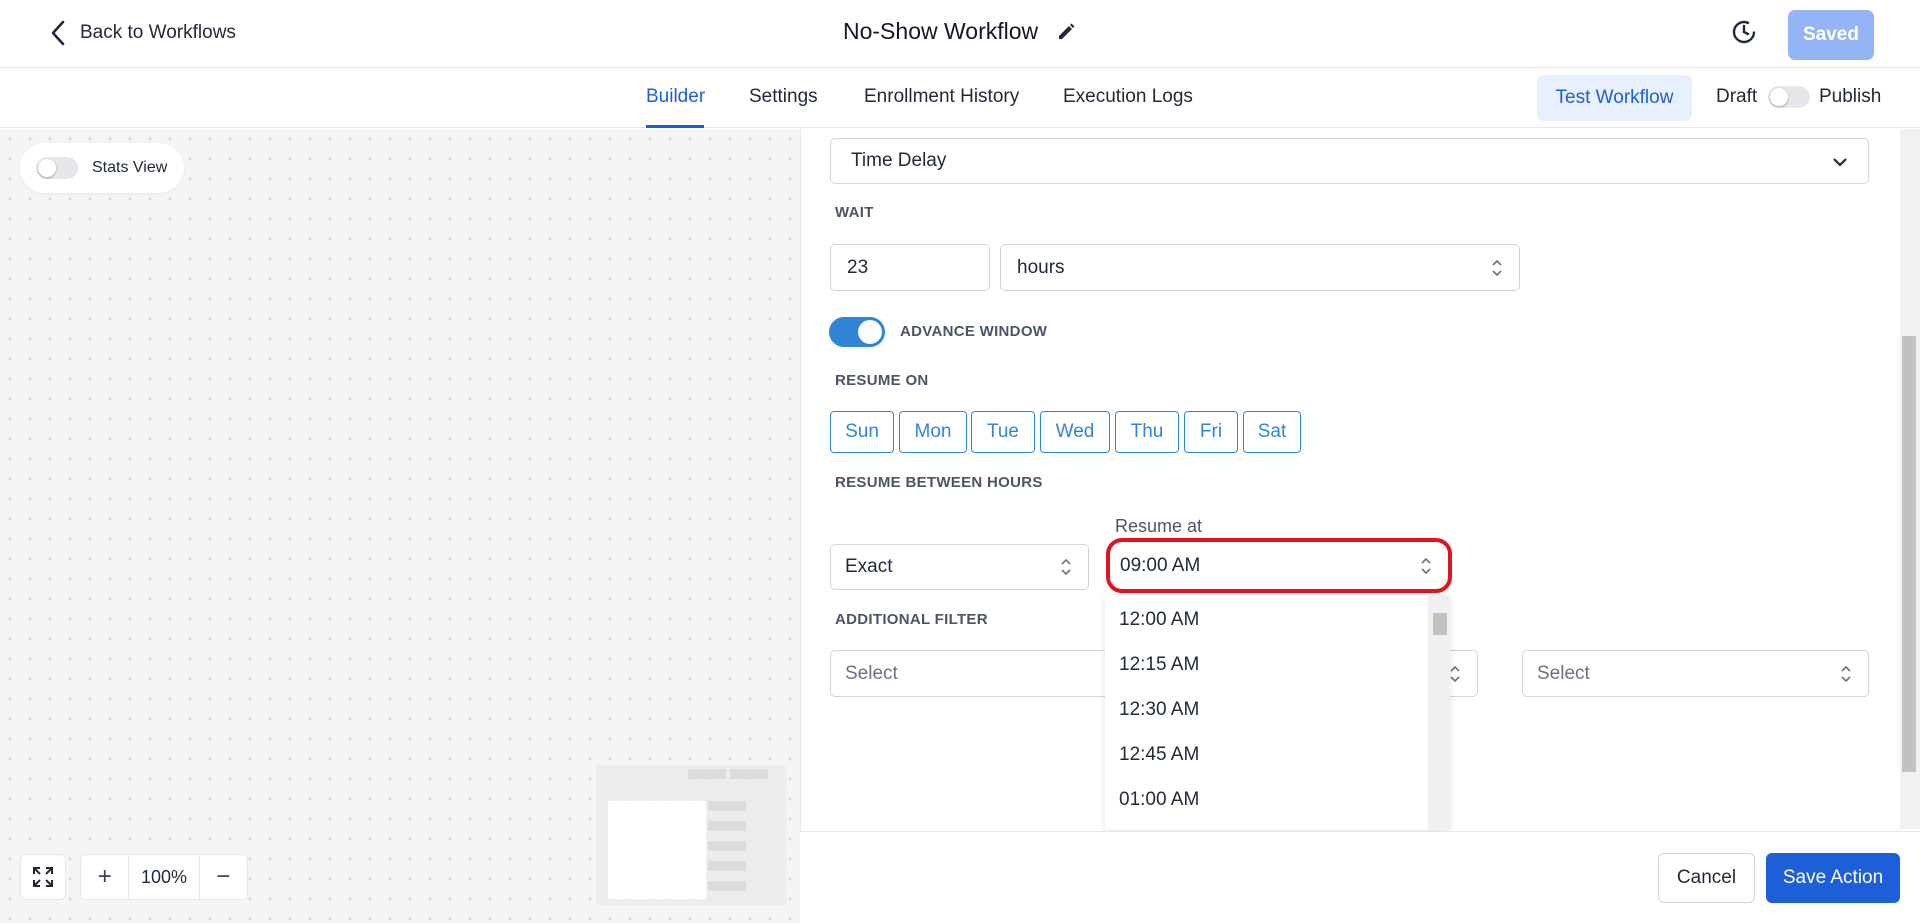 Image resolution: width=1920 pixels, height=923 pixels. What do you see at coordinates (933, 432) in the screenshot?
I see `day-mon-button: Mon` at bounding box center [933, 432].